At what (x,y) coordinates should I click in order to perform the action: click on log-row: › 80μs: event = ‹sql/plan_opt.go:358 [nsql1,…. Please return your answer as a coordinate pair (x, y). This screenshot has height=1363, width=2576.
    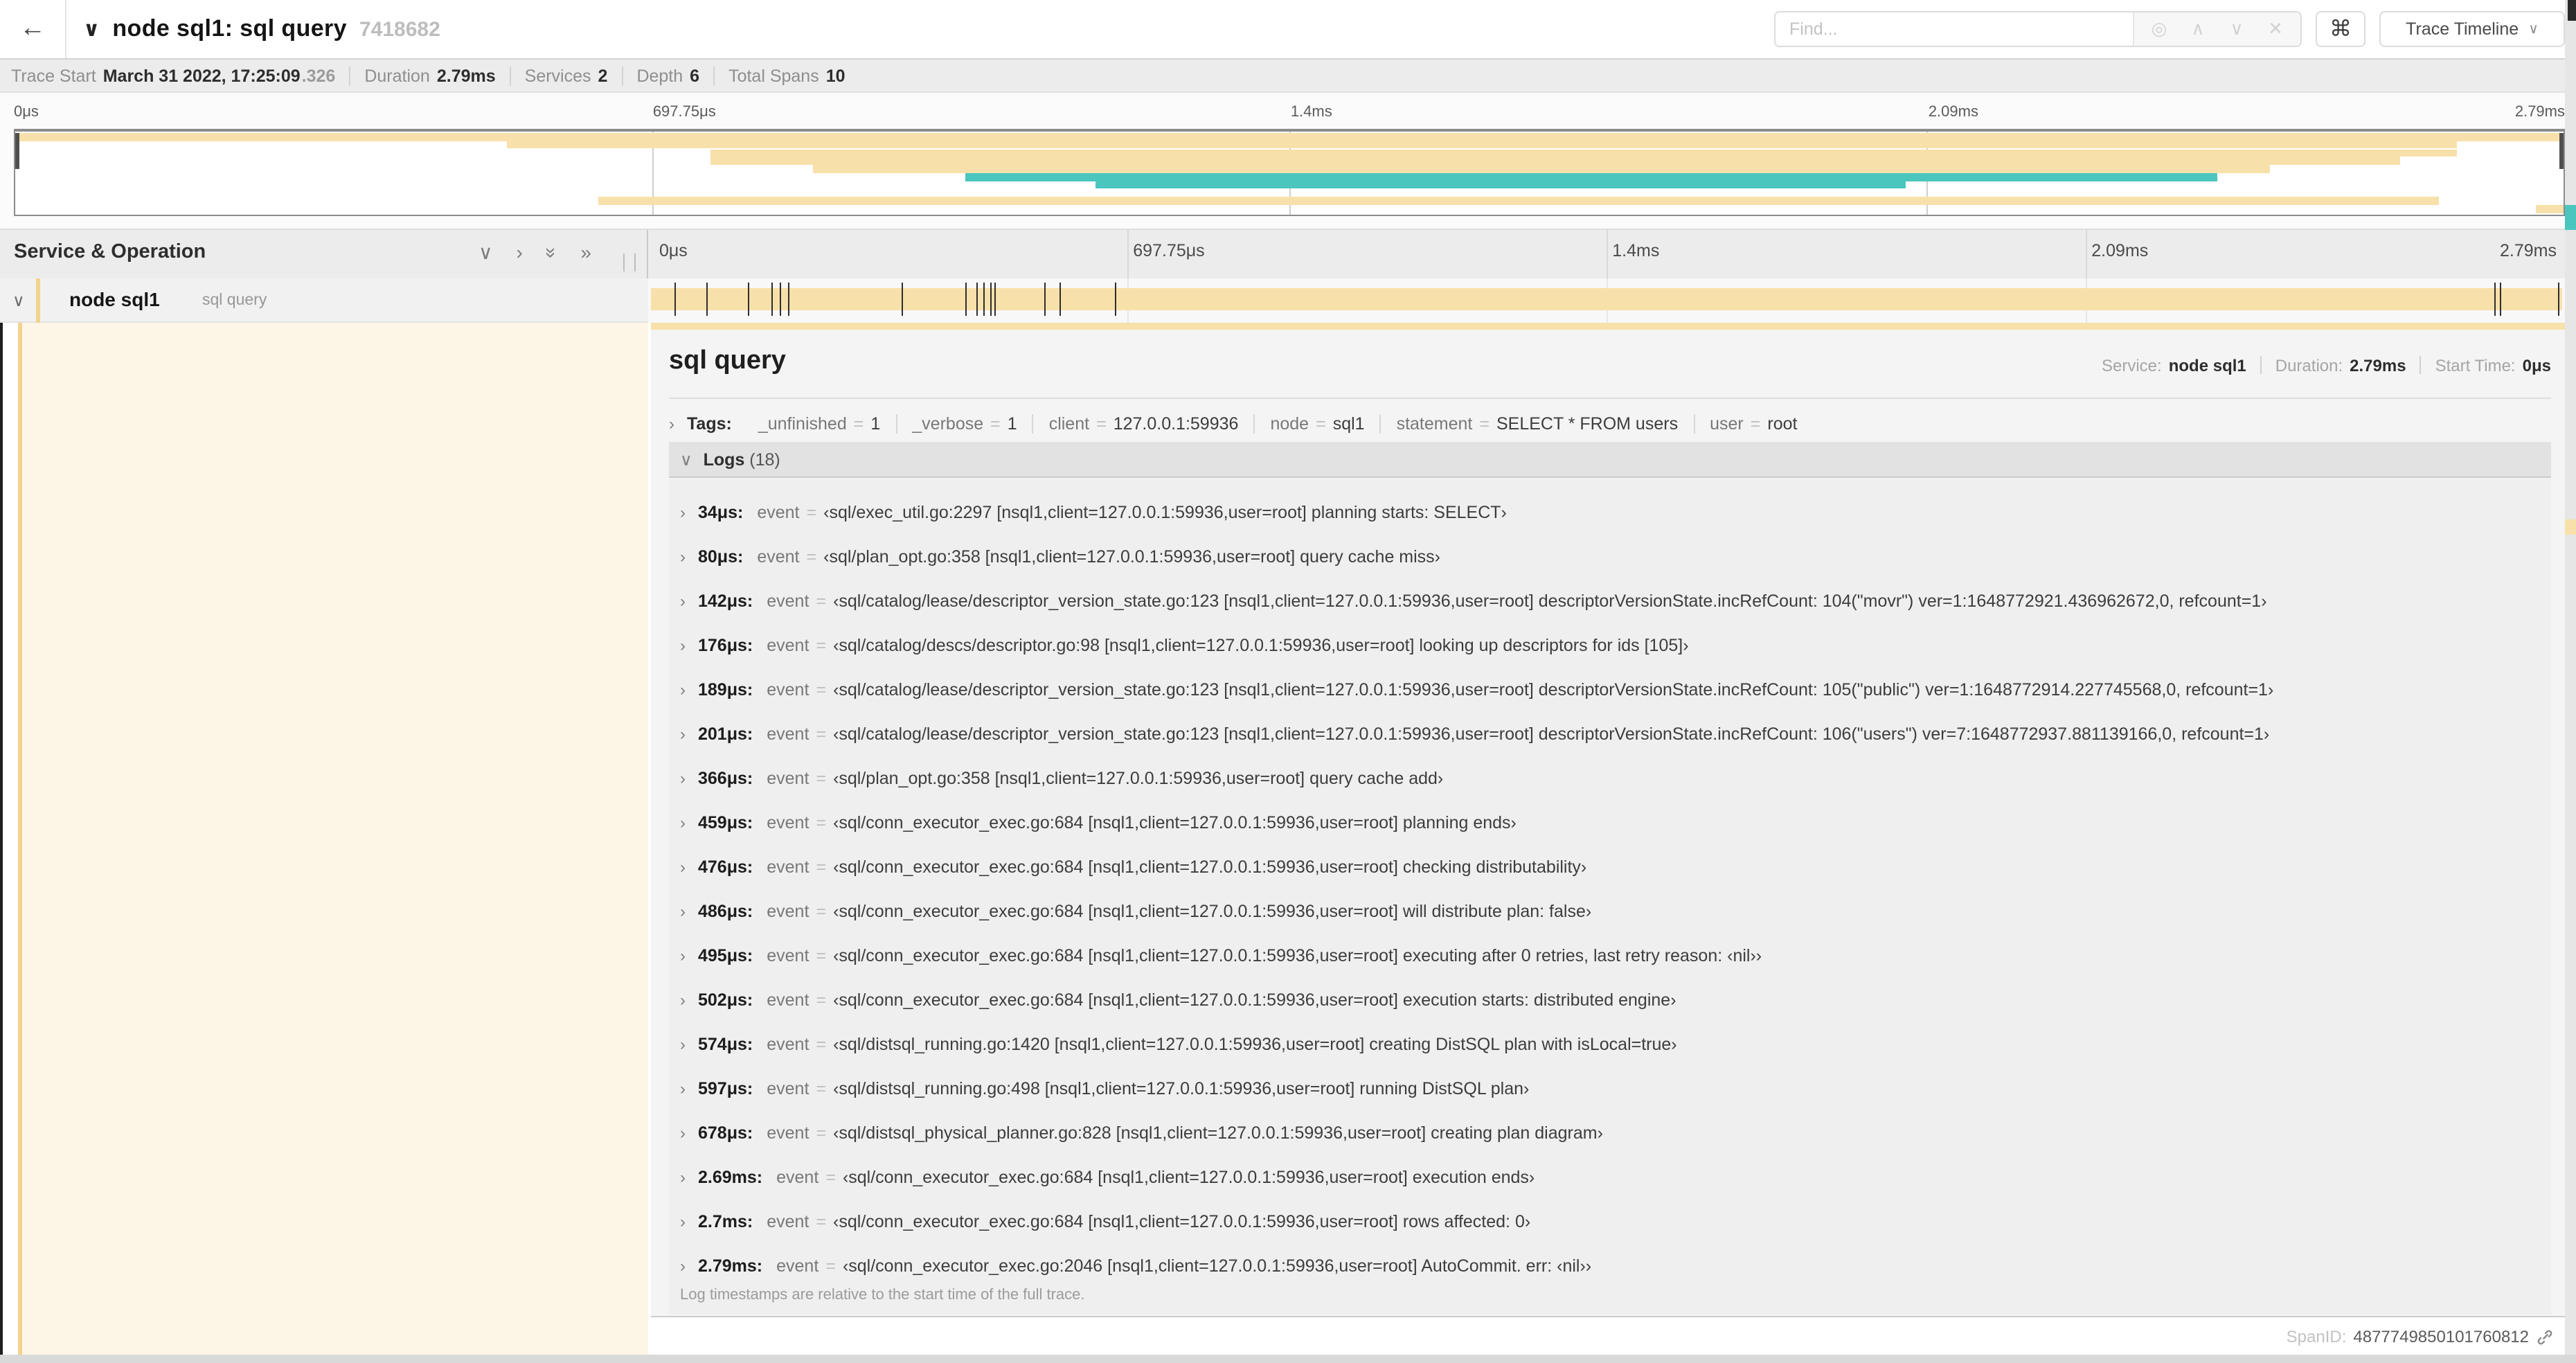
    Looking at the image, I should click on (1610, 557).